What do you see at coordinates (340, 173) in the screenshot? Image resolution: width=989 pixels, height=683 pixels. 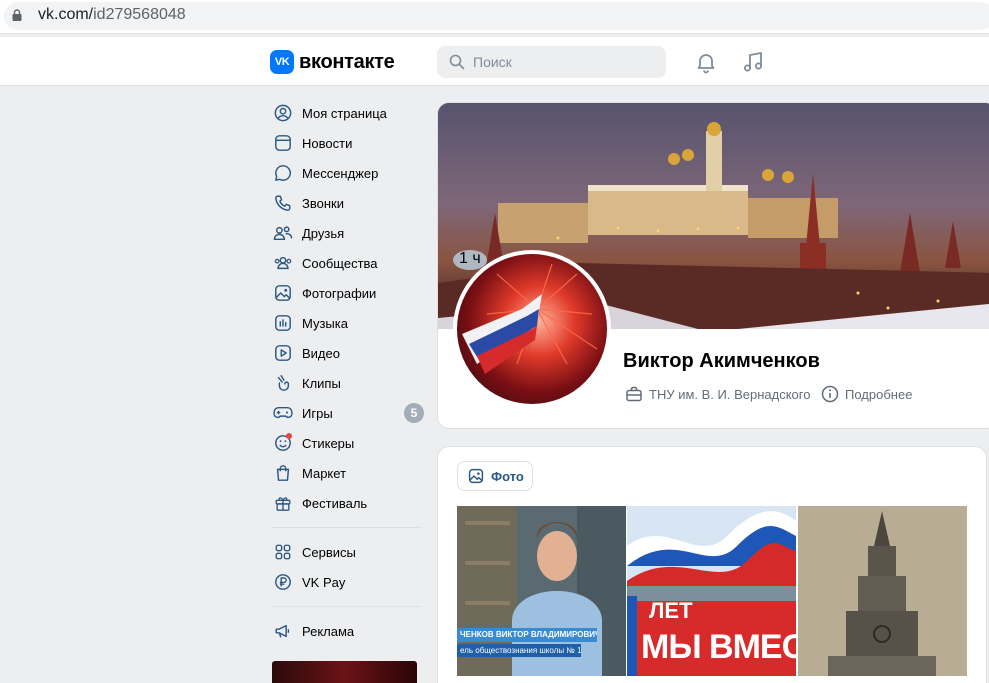 I see `nav-label: Мессенджер` at bounding box center [340, 173].